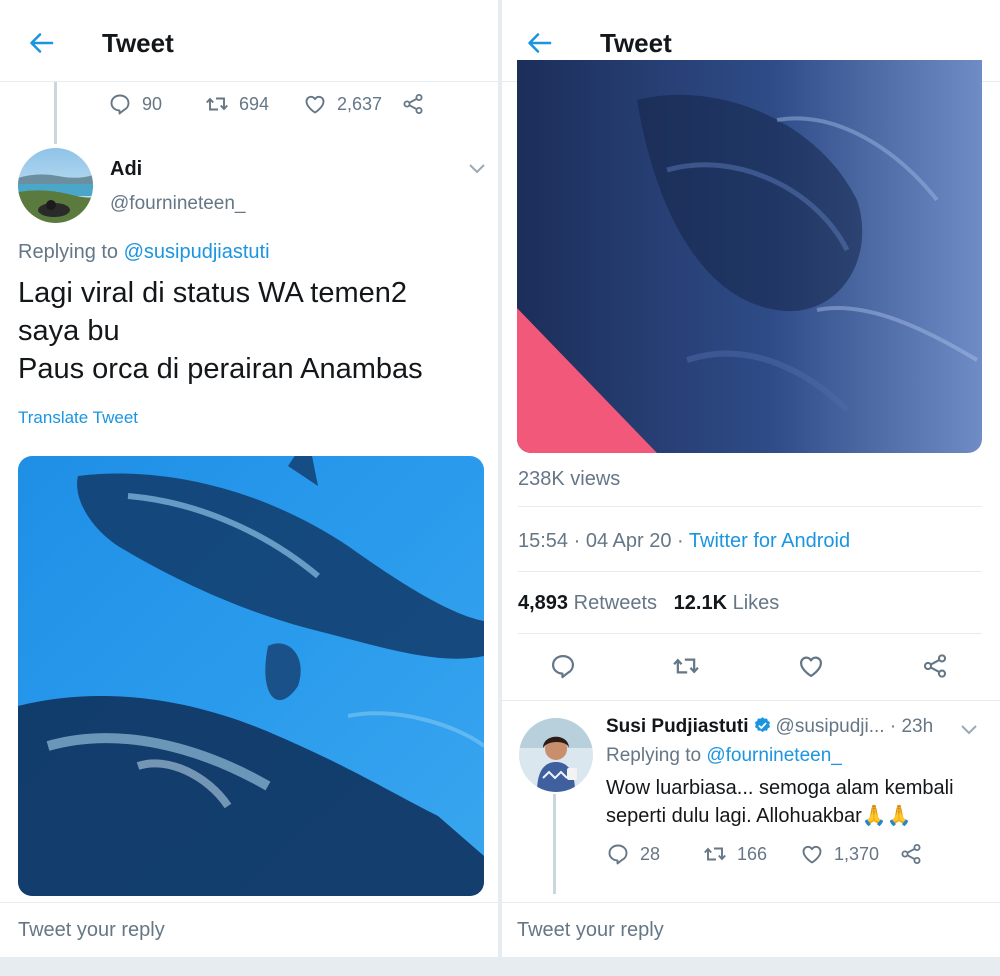 The width and height of the screenshot is (1000, 976). I want to click on like-count: 2,637, so click(360, 103).